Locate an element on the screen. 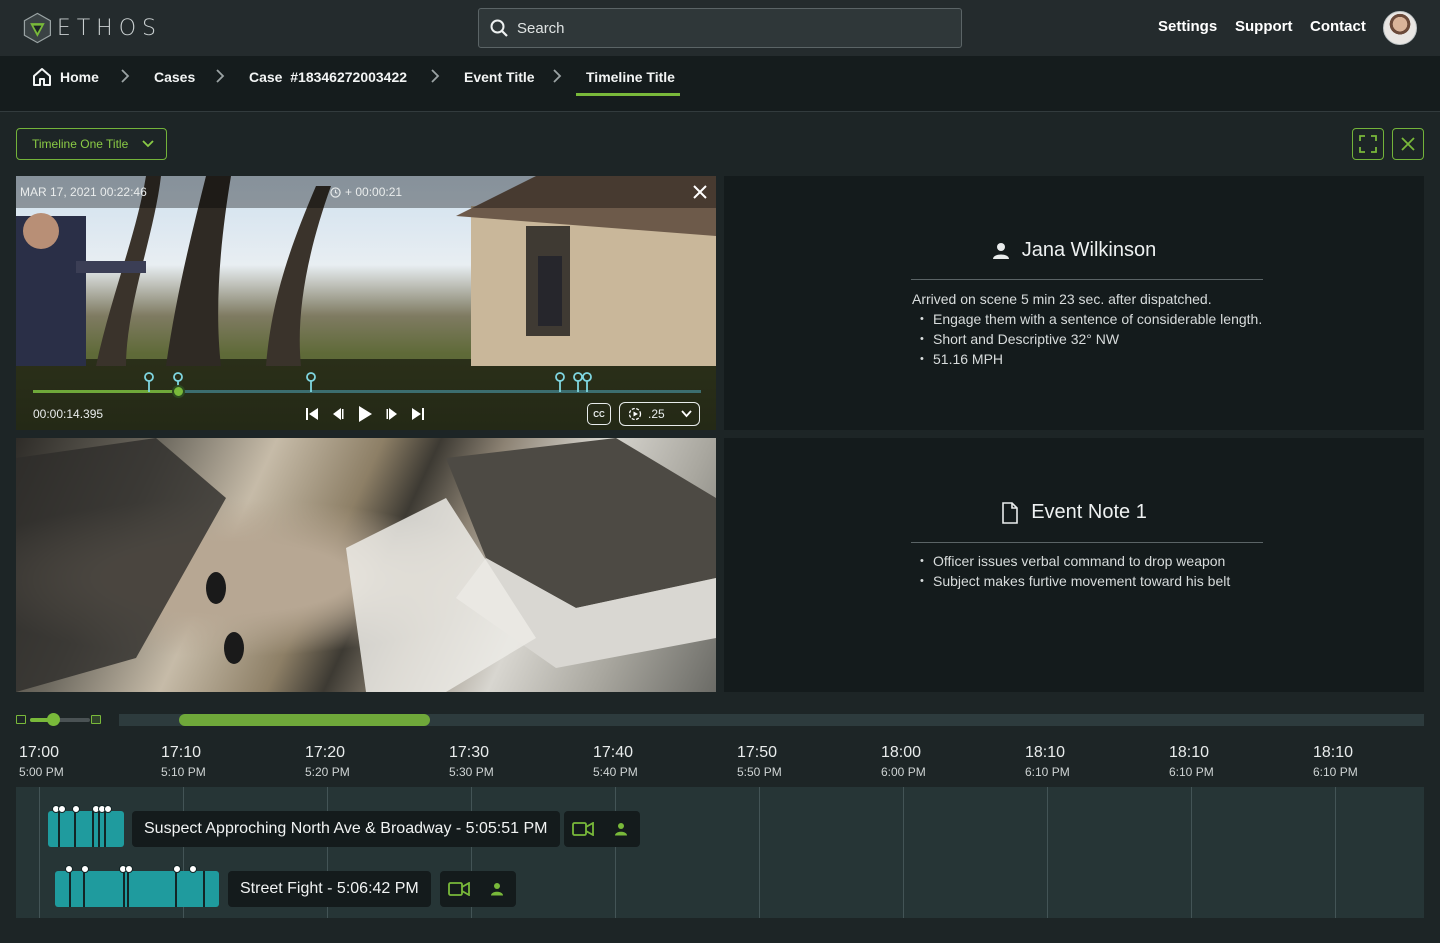  search-input is located at coordinates (727, 28).